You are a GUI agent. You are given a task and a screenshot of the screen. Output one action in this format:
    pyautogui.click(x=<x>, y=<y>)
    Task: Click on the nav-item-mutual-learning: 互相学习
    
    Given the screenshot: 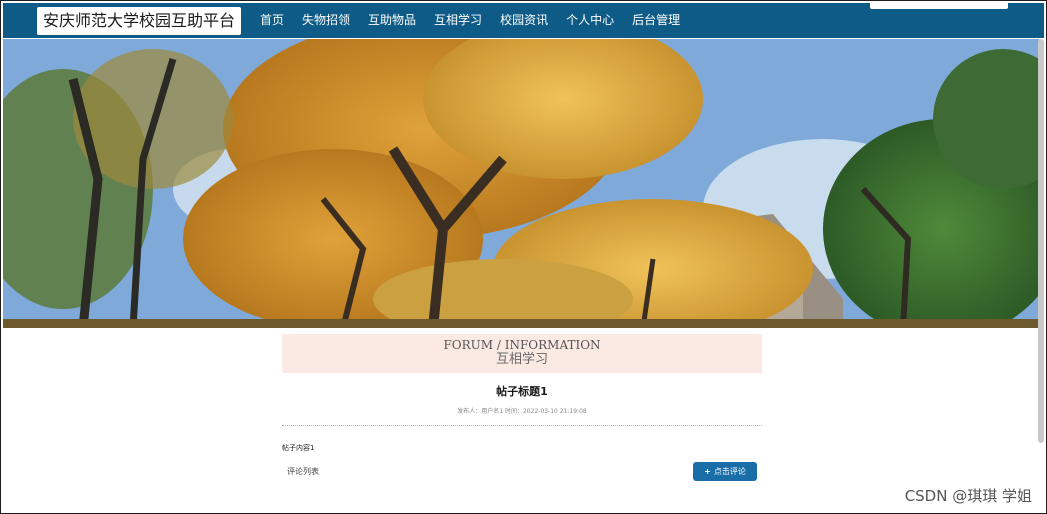 What is the action you would take?
    pyautogui.click(x=458, y=20)
    